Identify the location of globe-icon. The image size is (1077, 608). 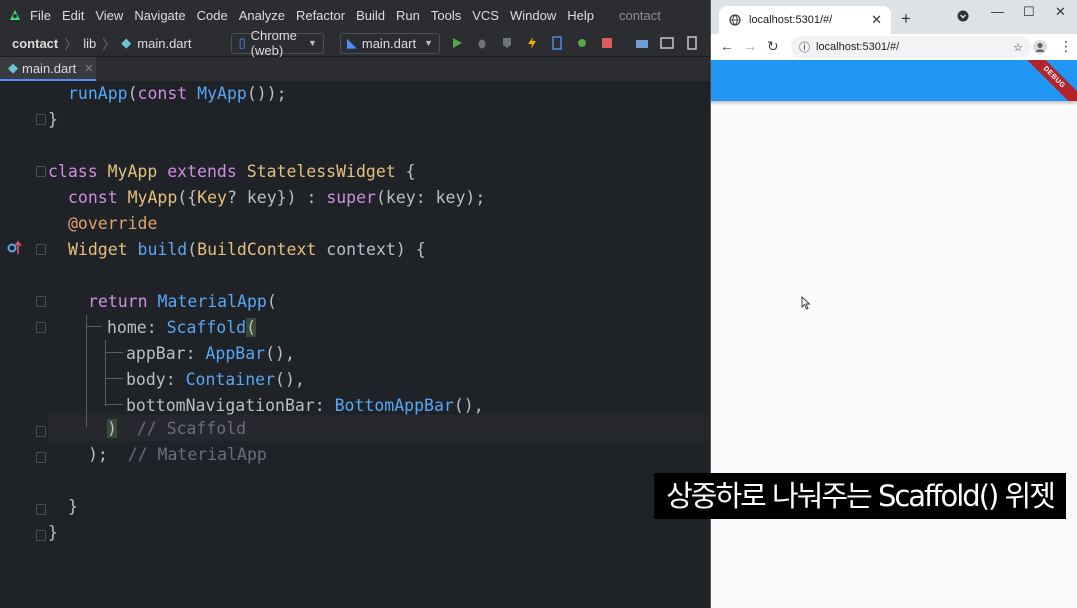
(735, 20).